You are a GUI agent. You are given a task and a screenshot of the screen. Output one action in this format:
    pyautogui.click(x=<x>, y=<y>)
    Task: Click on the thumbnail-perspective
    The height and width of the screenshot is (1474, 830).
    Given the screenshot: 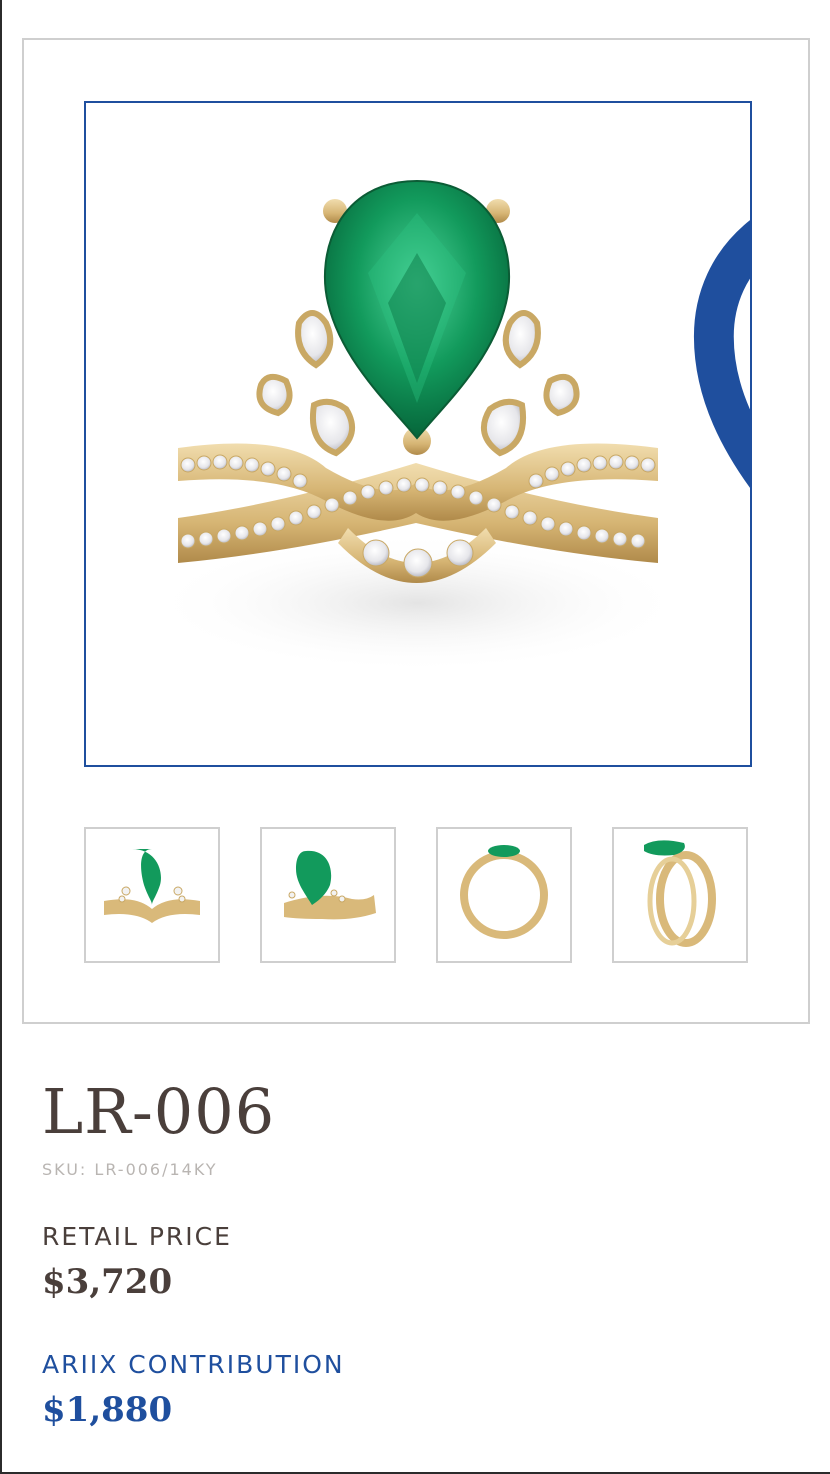 What is the action you would take?
    pyautogui.click(x=680, y=895)
    